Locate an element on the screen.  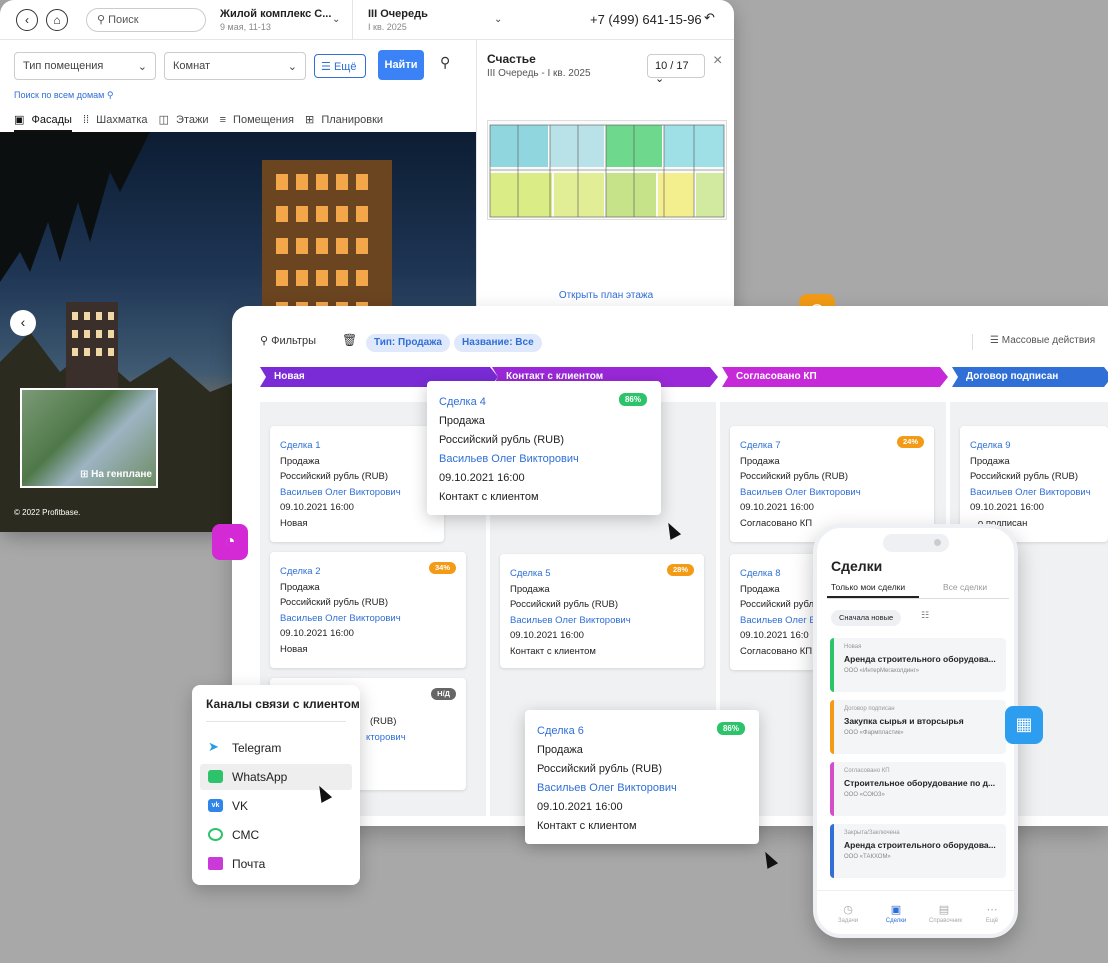
floor-counter-value: 10 / 17 is located at coordinates (672, 66).